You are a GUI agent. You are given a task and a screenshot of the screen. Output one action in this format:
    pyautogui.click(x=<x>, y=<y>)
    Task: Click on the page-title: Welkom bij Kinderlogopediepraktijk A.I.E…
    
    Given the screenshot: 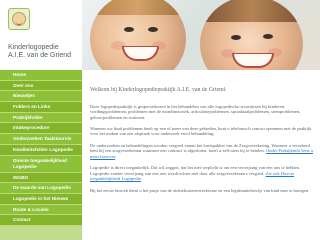 What is the action you would take?
    pyautogui.click(x=158, y=90)
    